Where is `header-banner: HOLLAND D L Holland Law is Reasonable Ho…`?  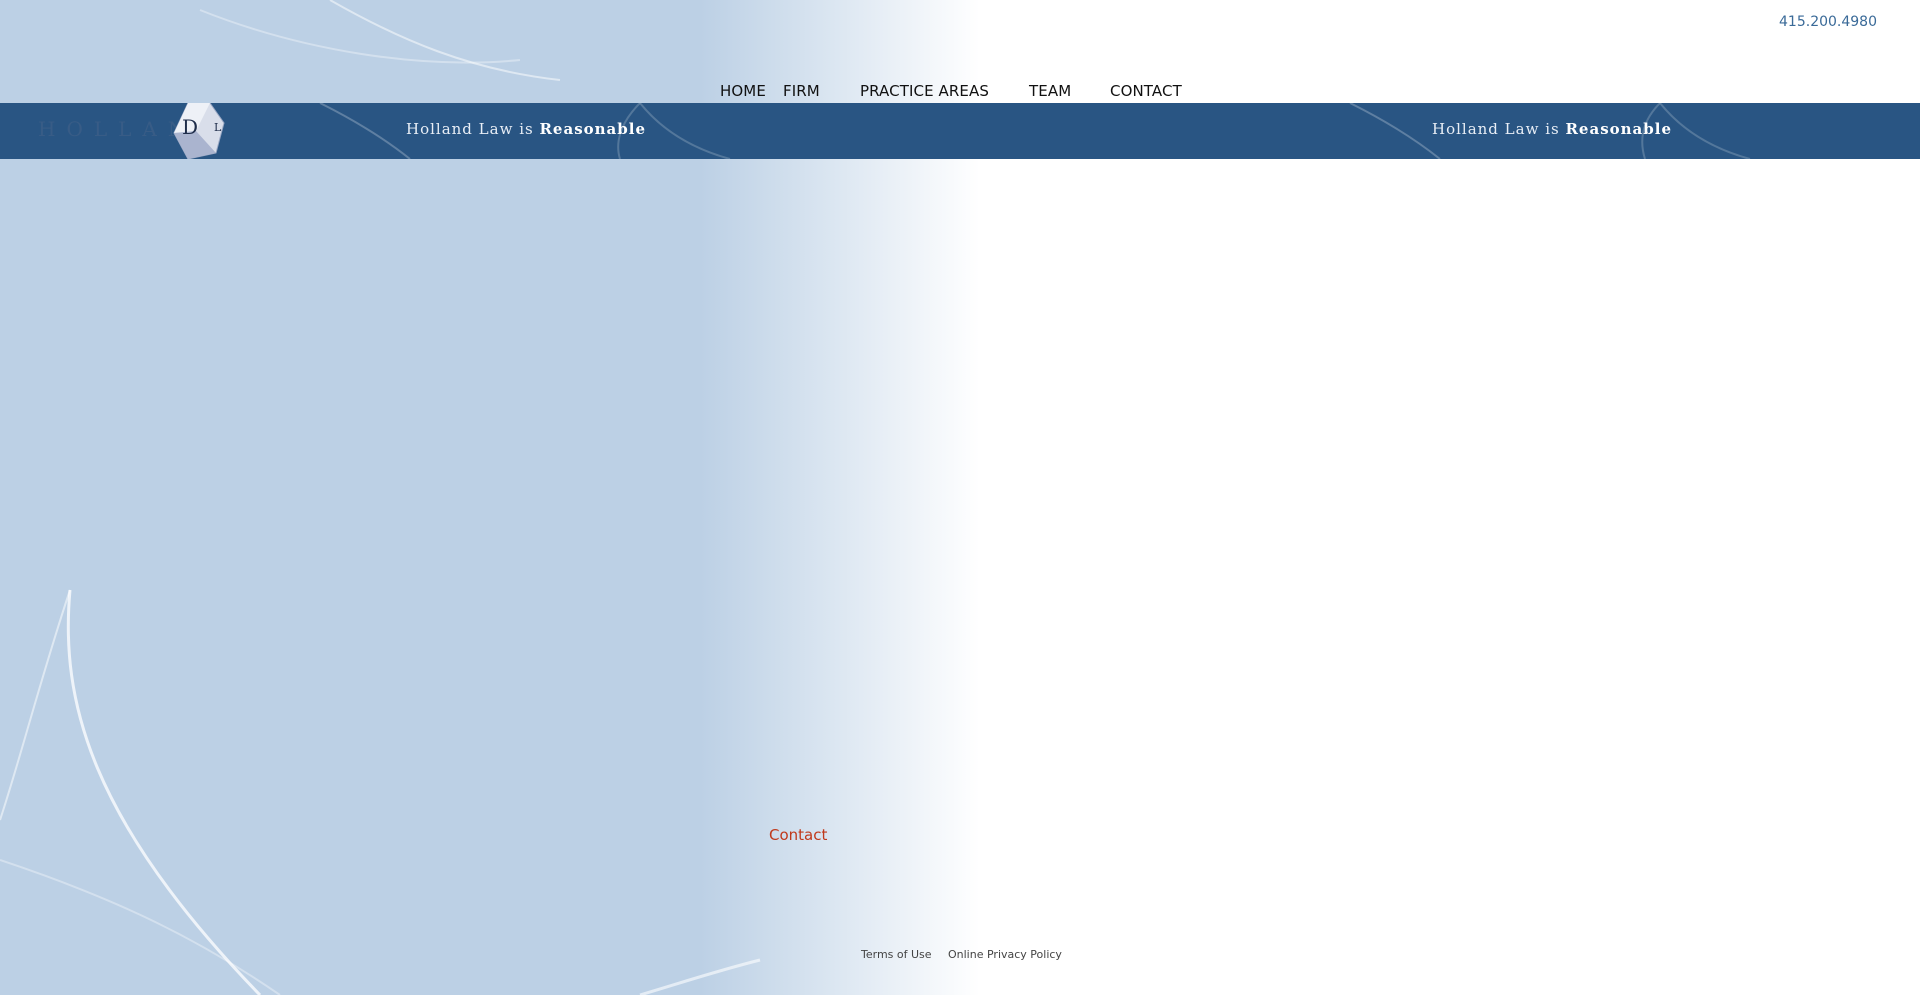
header-banner: HOLLAND D L Holland Law is Reasonable Ho… is located at coordinates (960, 131).